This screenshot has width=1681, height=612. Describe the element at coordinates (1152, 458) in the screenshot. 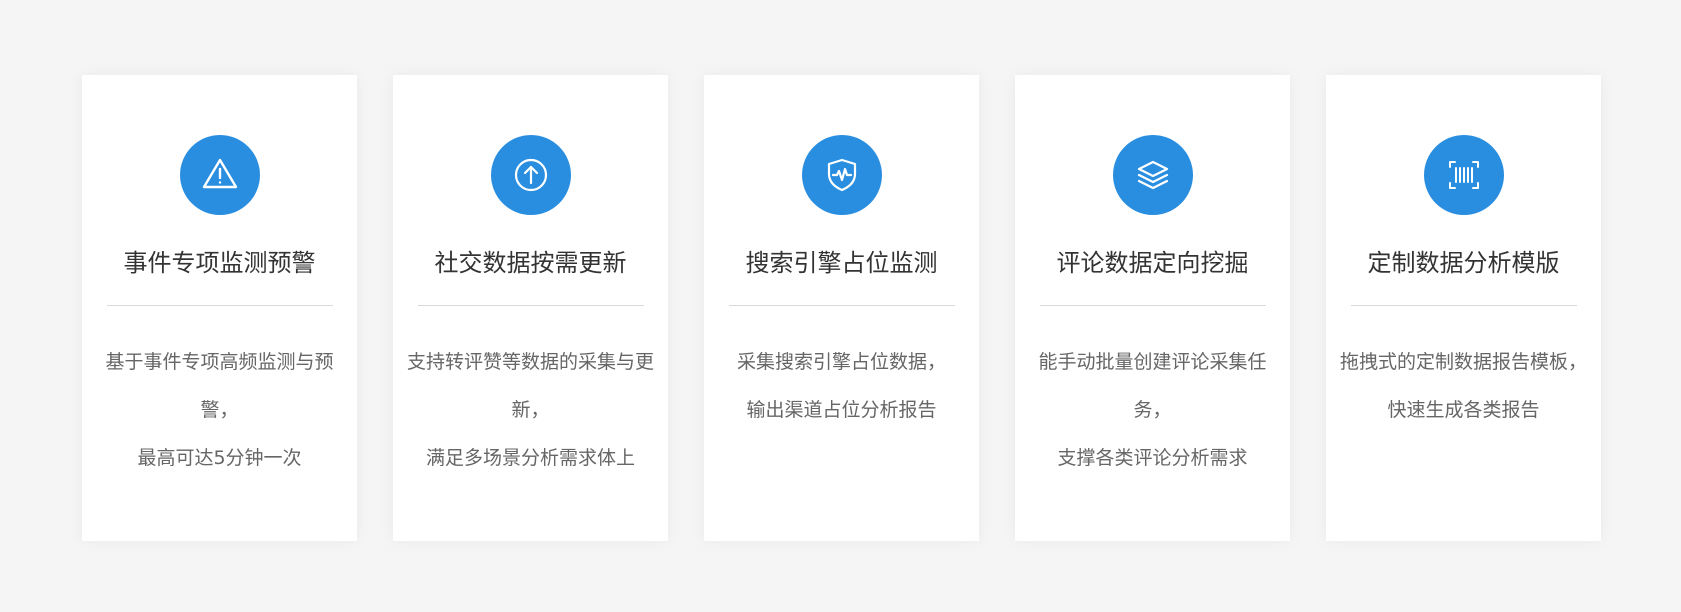

I see `card-description-line: 支撑各类评论分析需求` at that location.